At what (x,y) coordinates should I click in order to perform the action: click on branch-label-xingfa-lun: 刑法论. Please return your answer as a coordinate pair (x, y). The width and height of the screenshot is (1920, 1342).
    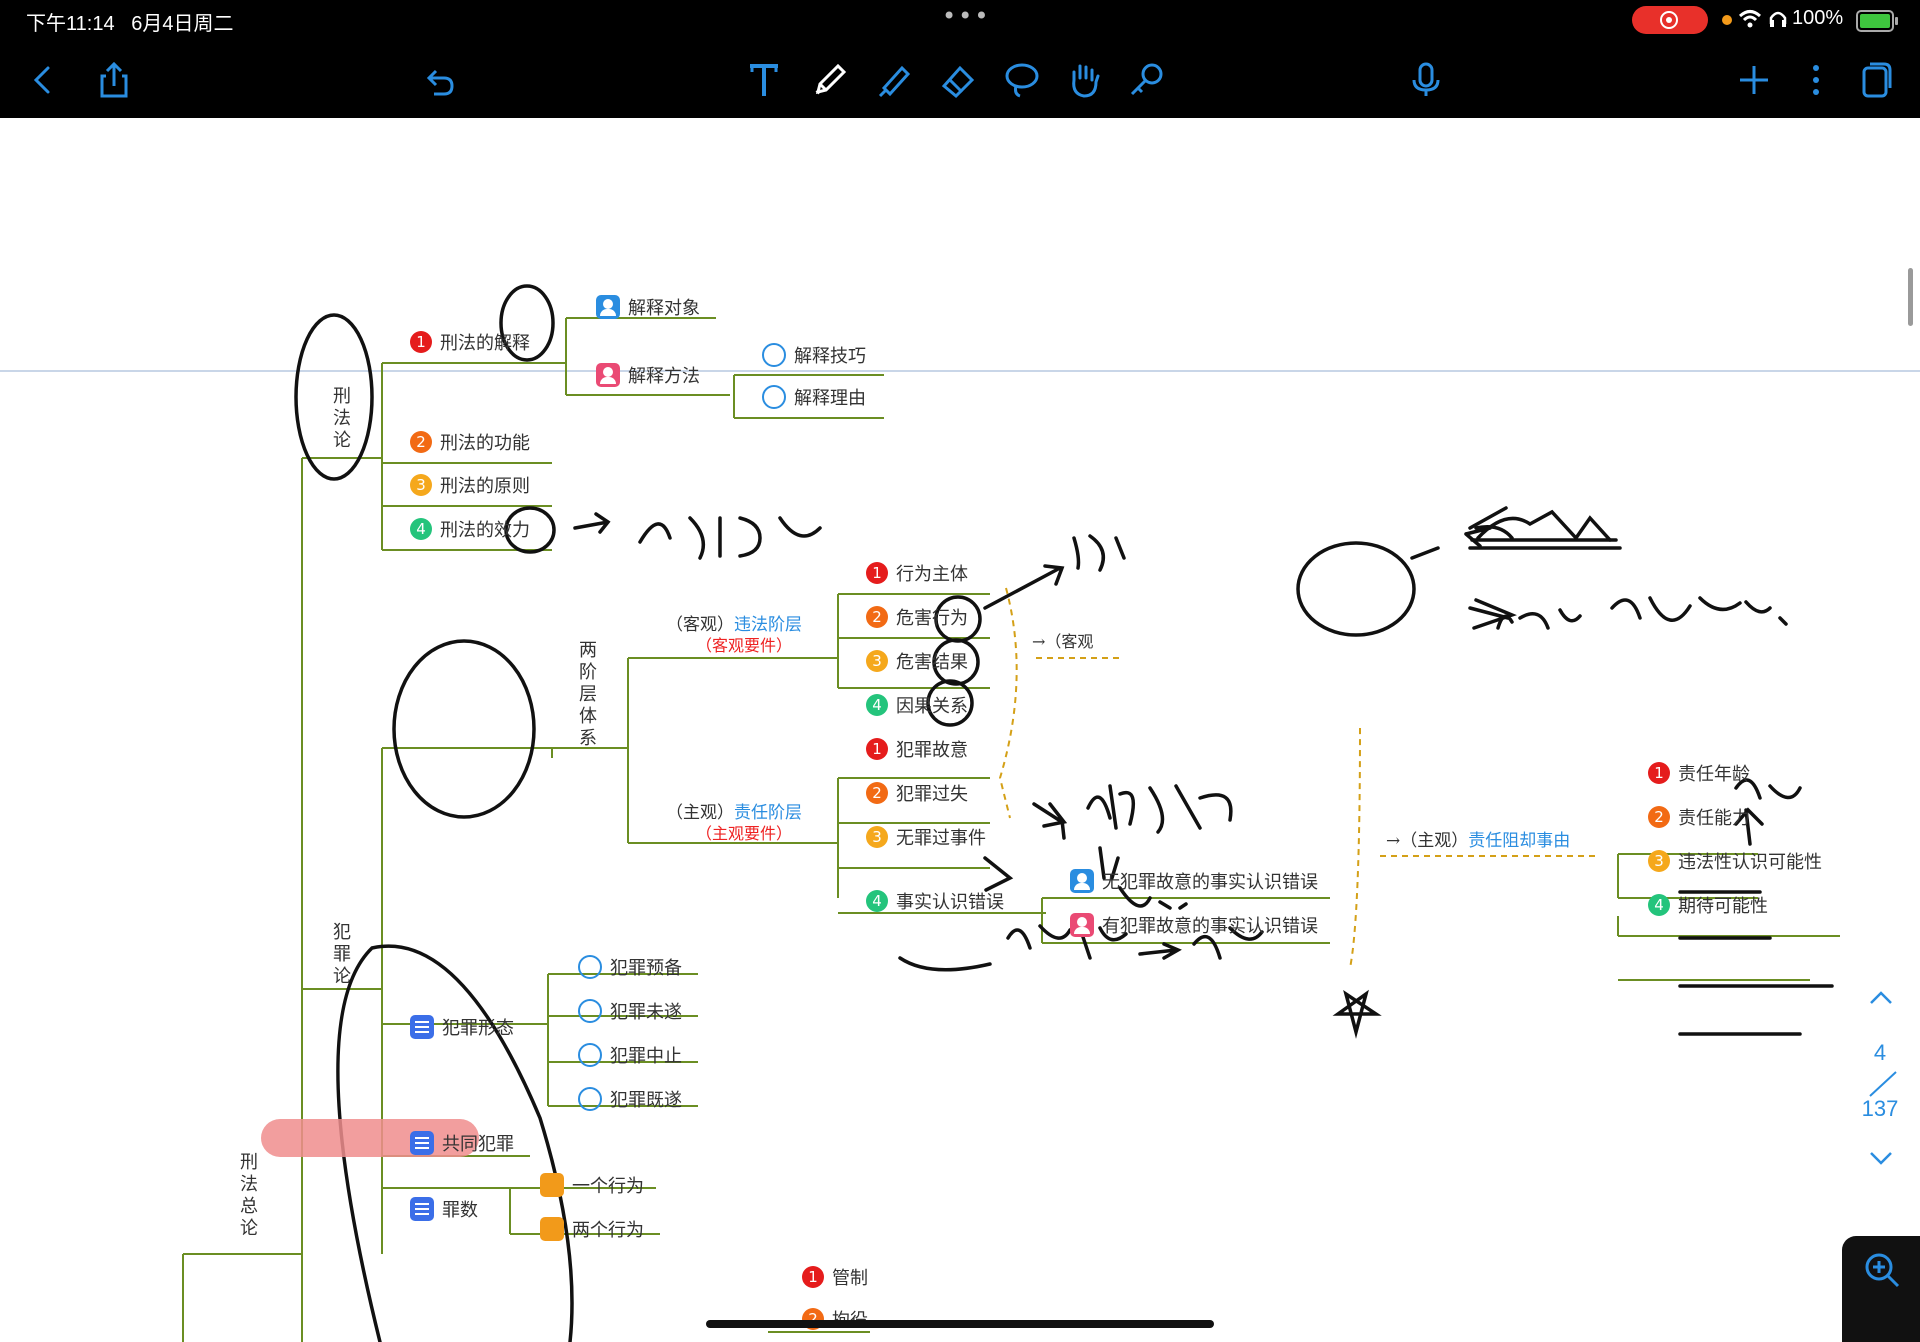
    Looking at the image, I should click on (342, 418).